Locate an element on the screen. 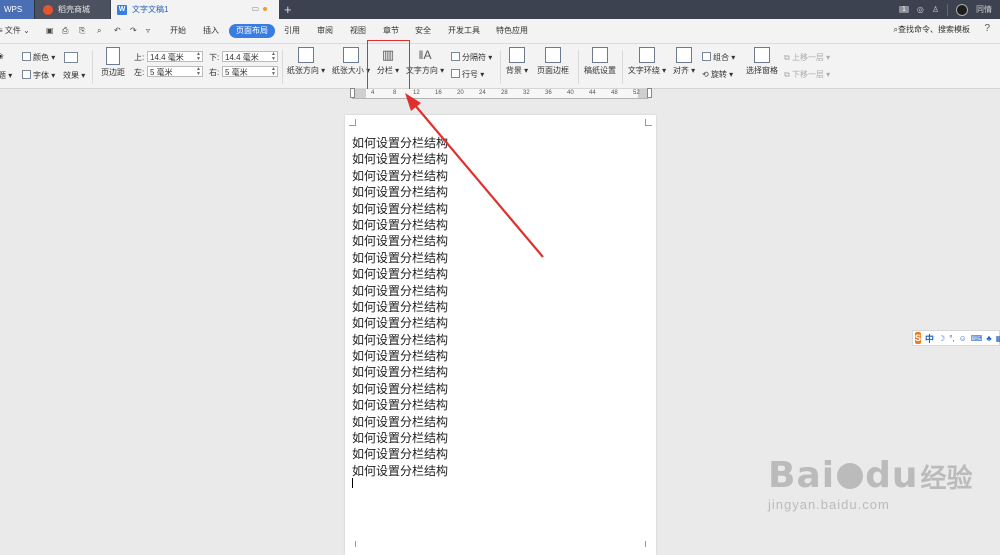  punctuation-icon: °, is located at coordinates (951, 338).